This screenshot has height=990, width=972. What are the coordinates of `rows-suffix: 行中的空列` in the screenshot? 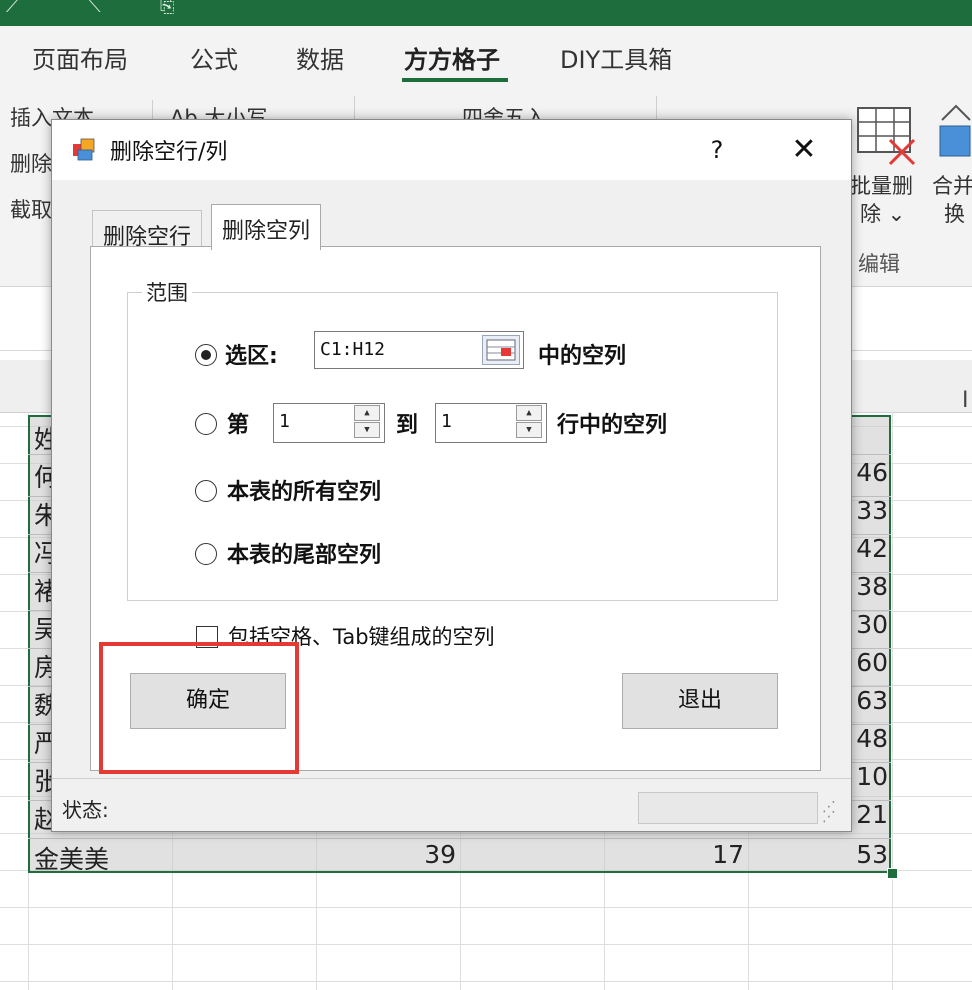 It's located at (612, 425).